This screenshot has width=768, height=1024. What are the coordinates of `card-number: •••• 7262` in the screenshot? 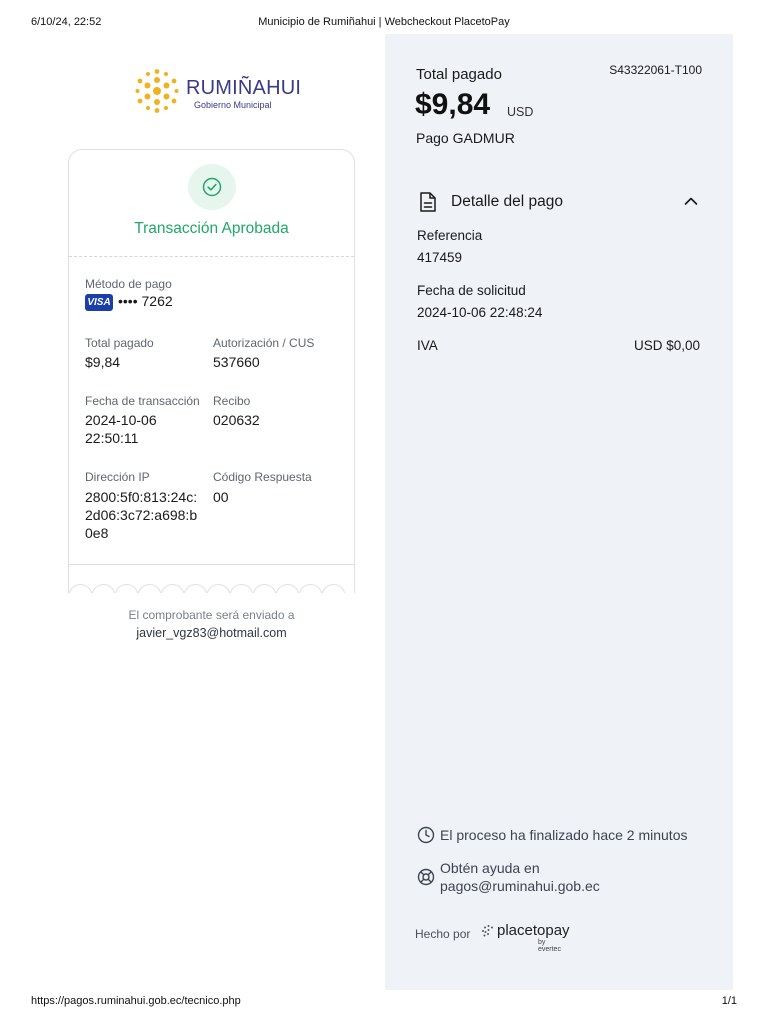 It's located at (145, 301).